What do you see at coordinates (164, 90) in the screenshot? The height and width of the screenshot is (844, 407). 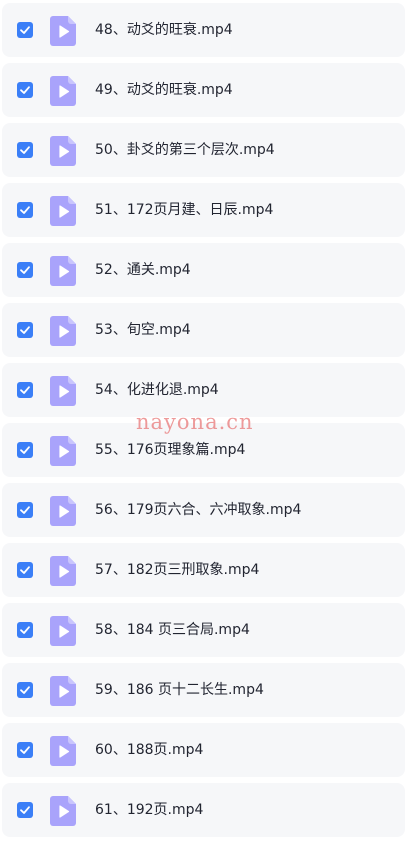 I see `file-name: 49、动爻的旺衰.mp4` at bounding box center [164, 90].